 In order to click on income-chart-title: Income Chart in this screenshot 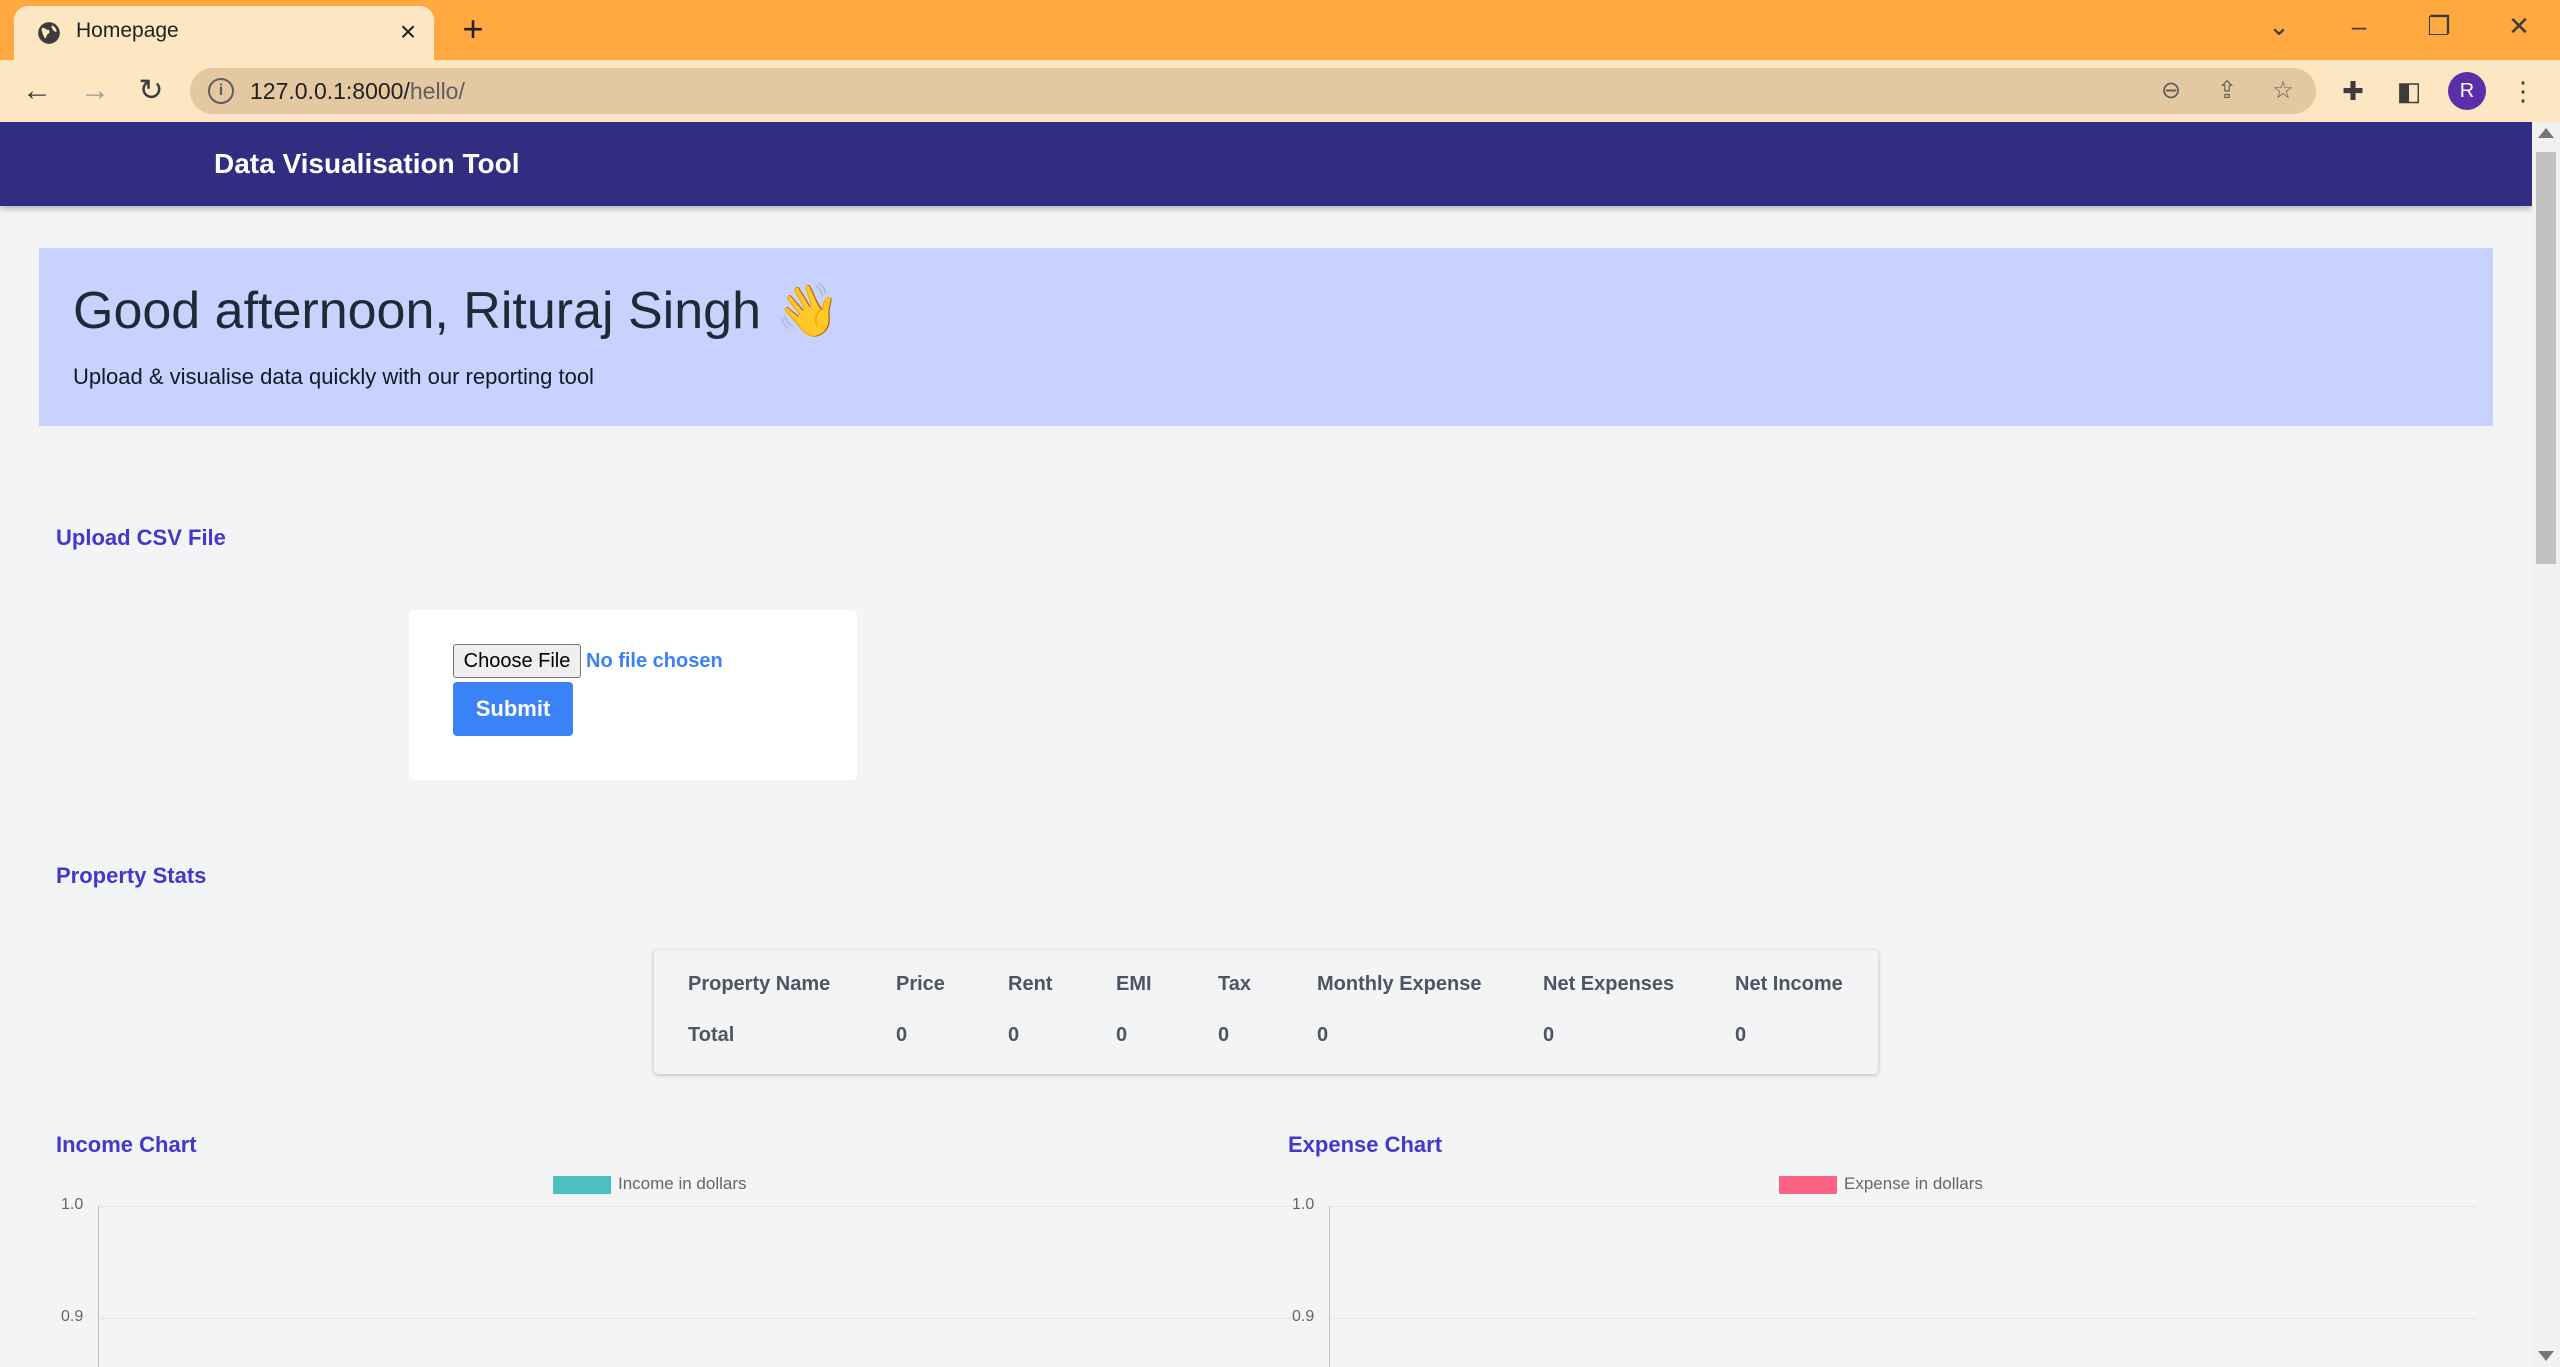, I will do `click(126, 1144)`.